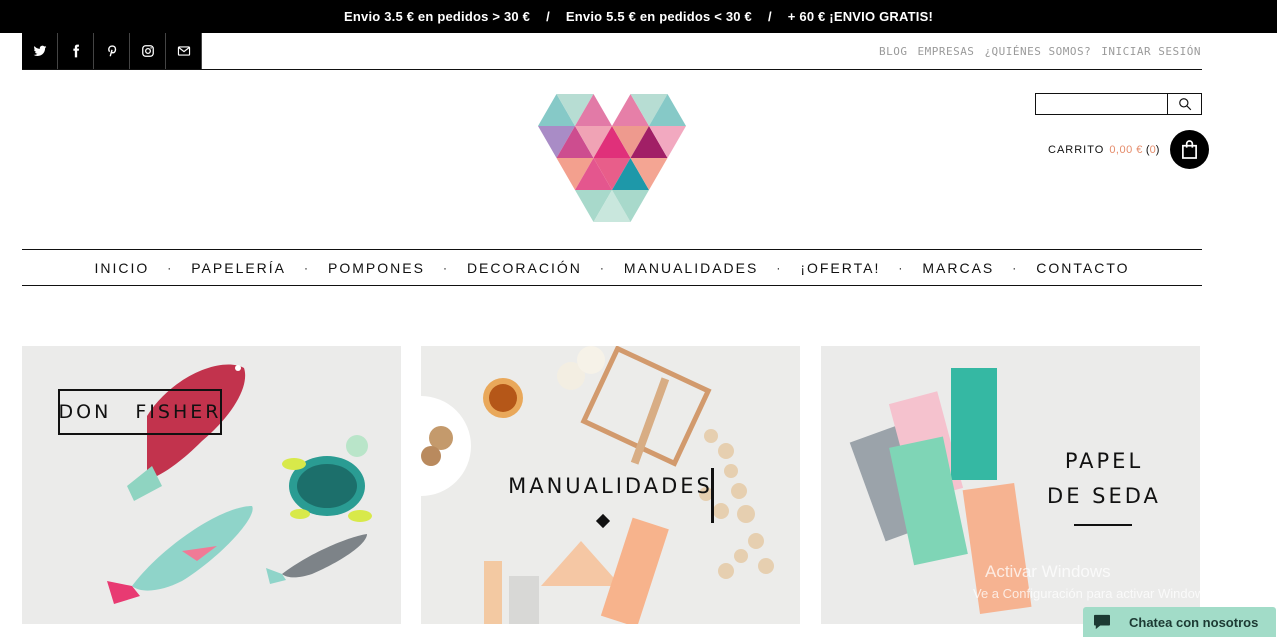  What do you see at coordinates (860, 16) in the screenshot?
I see `shipping-info-3: + 60 € ¡ENVIO GRATIS!` at bounding box center [860, 16].